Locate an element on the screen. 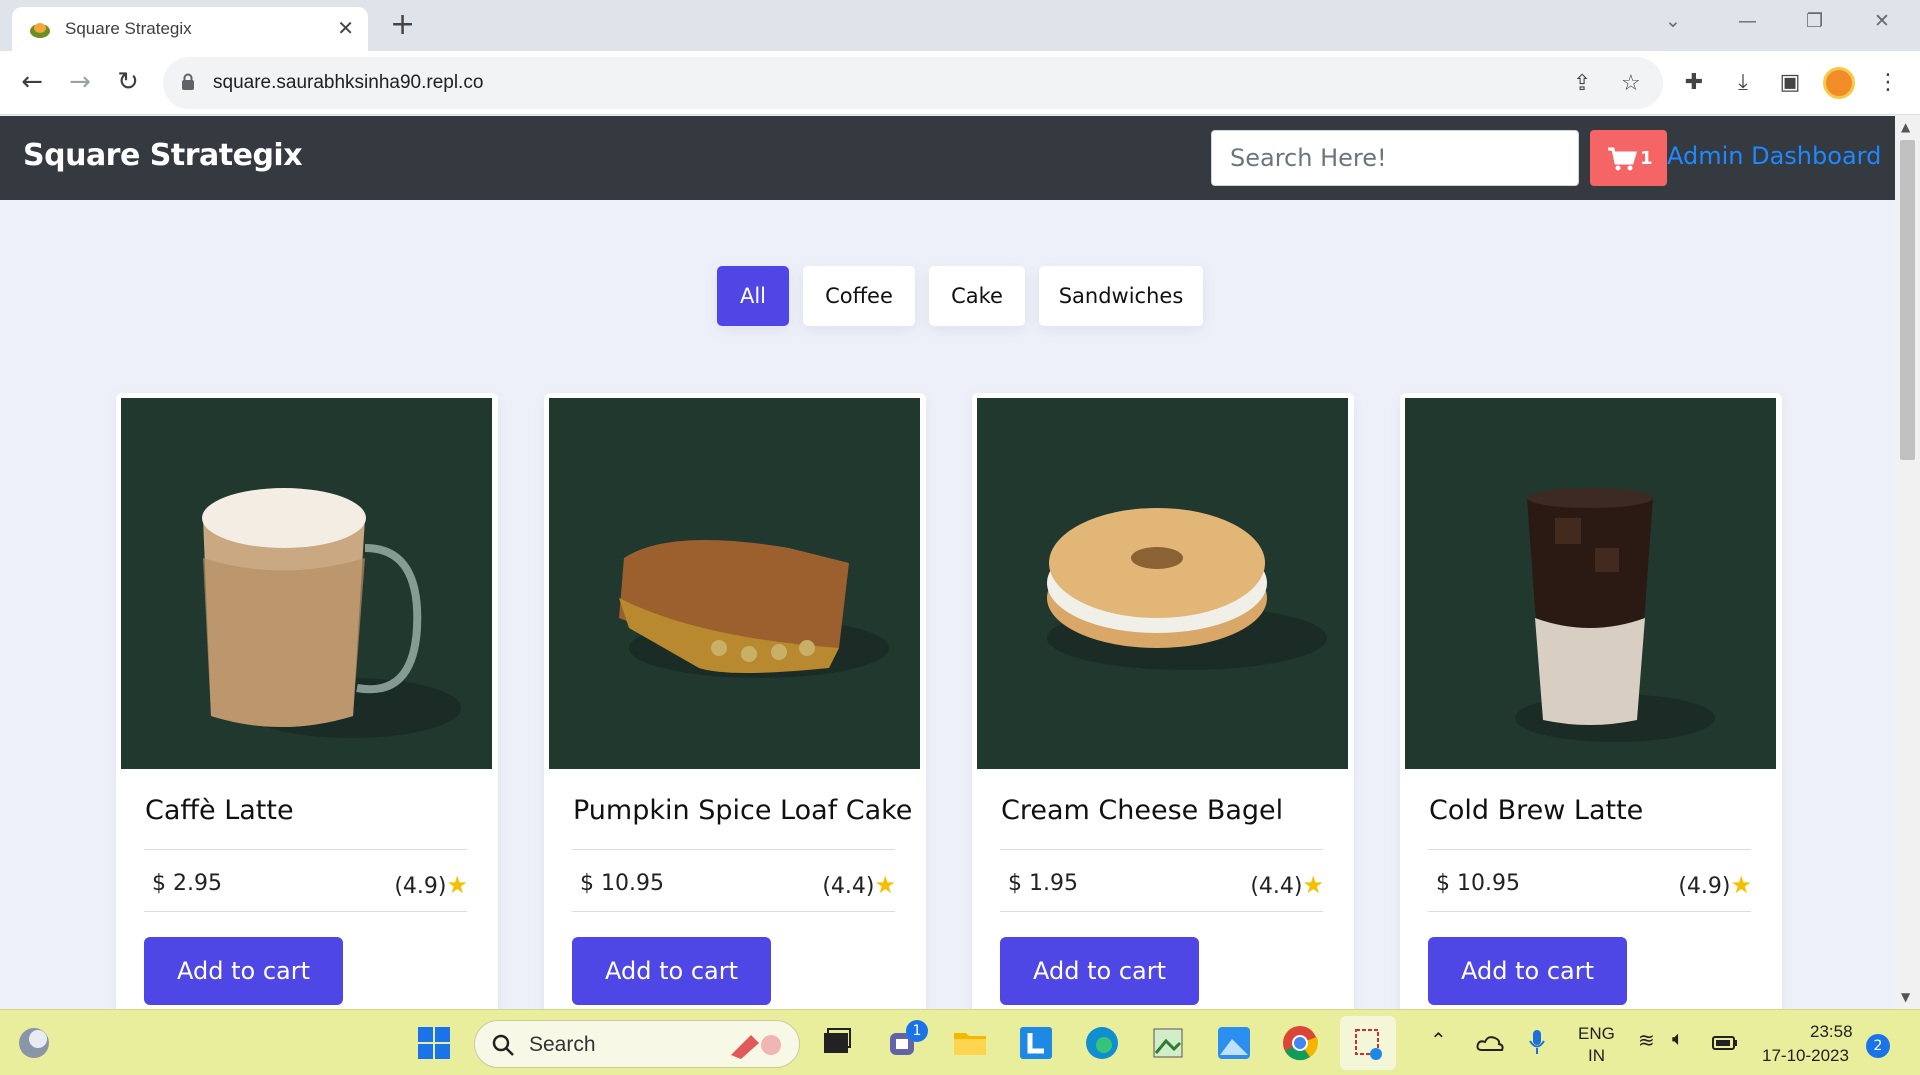 The image size is (1920, 1075). cart-count: 1 is located at coordinates (1646, 158).